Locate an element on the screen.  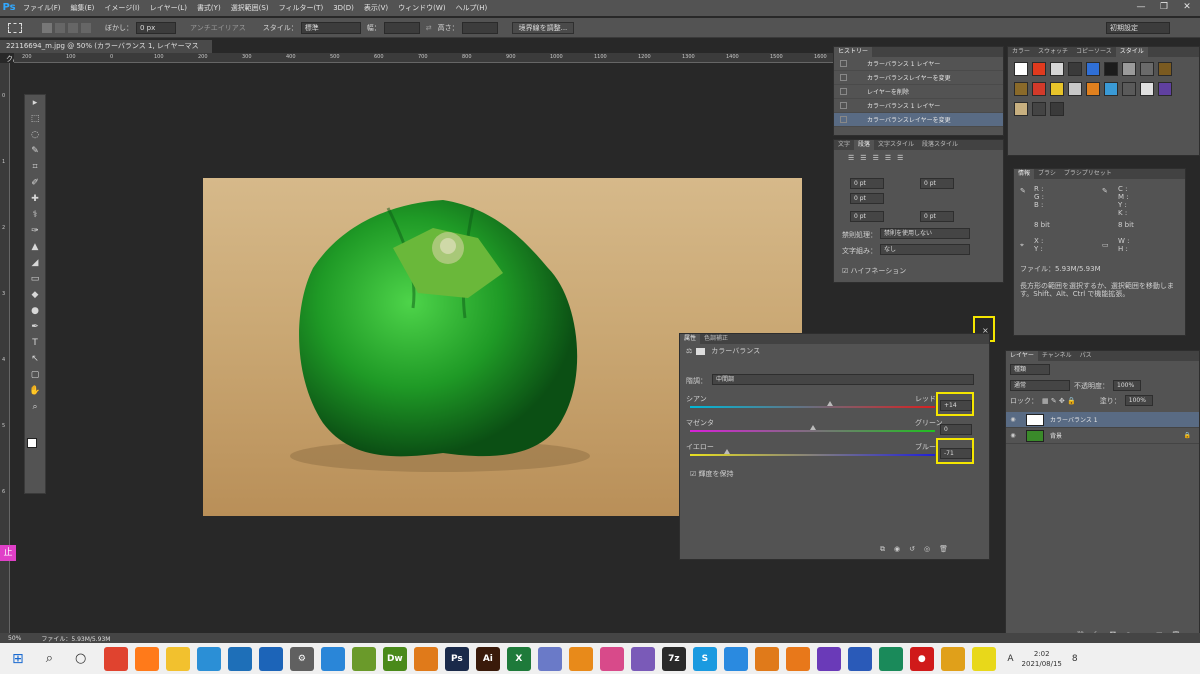
settings-icon: ⚙ is located at coordinates (301, 658).